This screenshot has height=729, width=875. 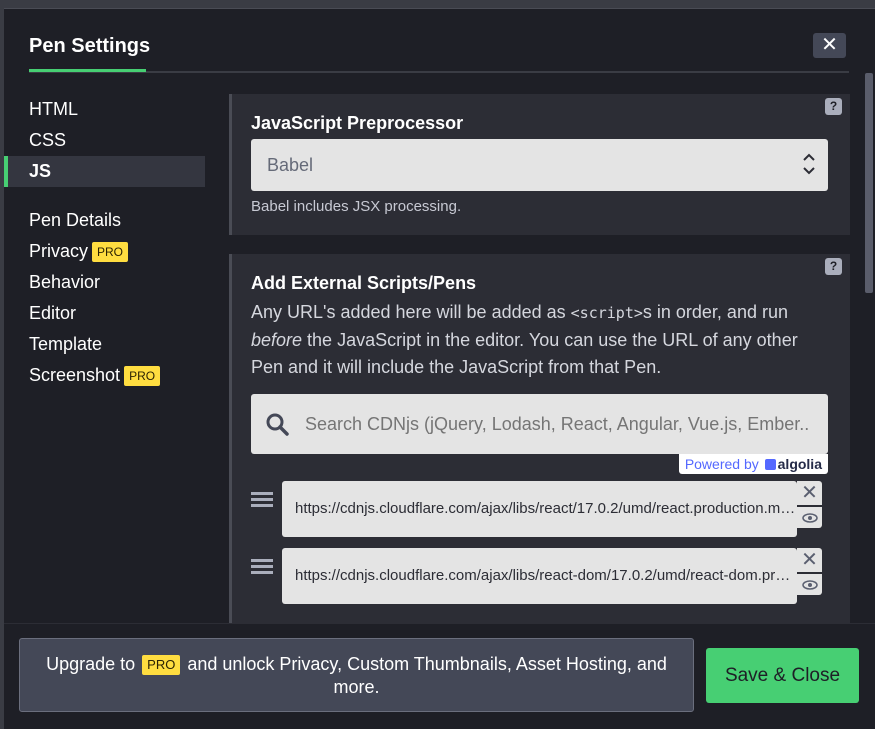 I want to click on sidebar-item-editor: Editor, so click(x=104, y=313).